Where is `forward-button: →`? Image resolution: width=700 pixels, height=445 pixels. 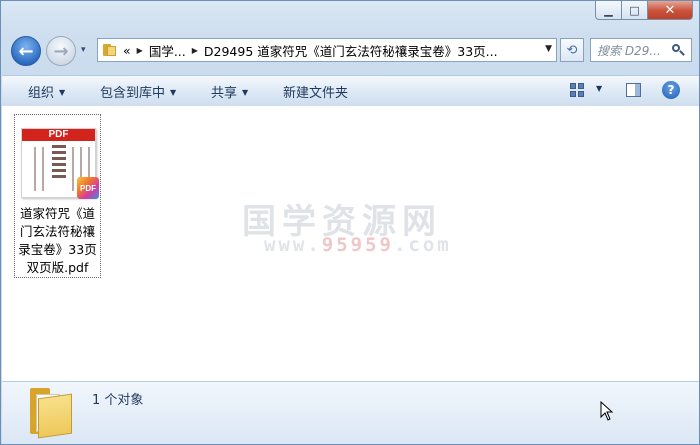
forward-button: → is located at coordinates (61, 51).